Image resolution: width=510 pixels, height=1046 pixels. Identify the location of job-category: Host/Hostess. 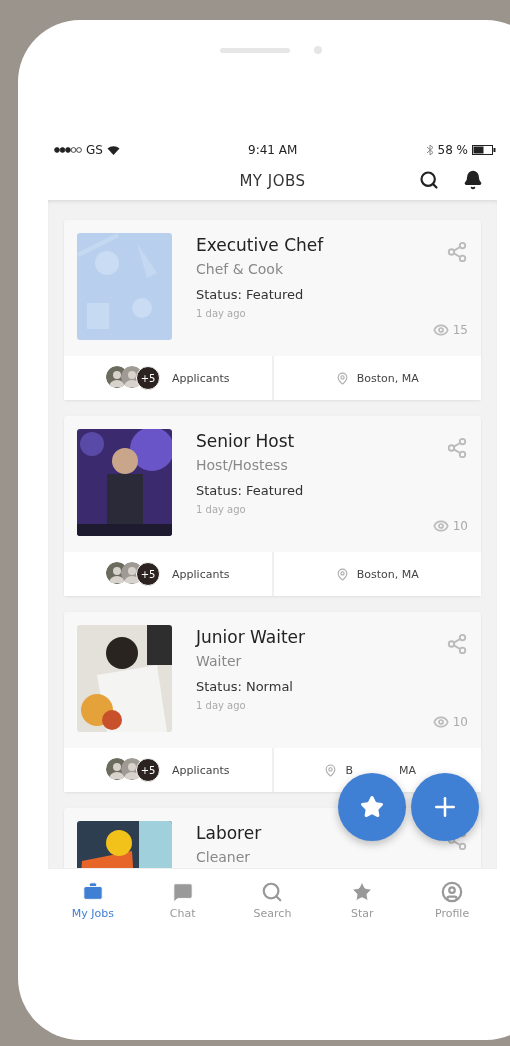
(242, 465).